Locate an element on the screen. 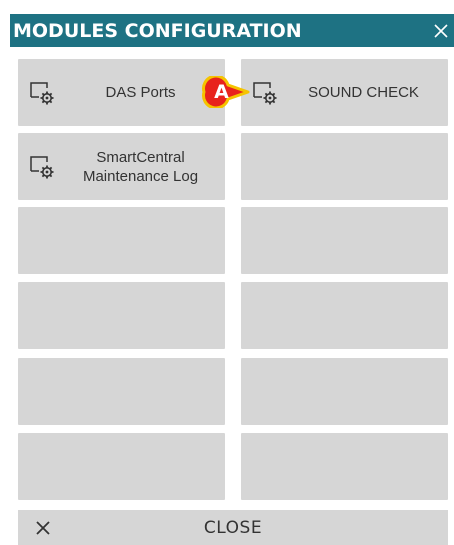 The image size is (454, 545). close-button-label: CLOSE is located at coordinates (233, 527).